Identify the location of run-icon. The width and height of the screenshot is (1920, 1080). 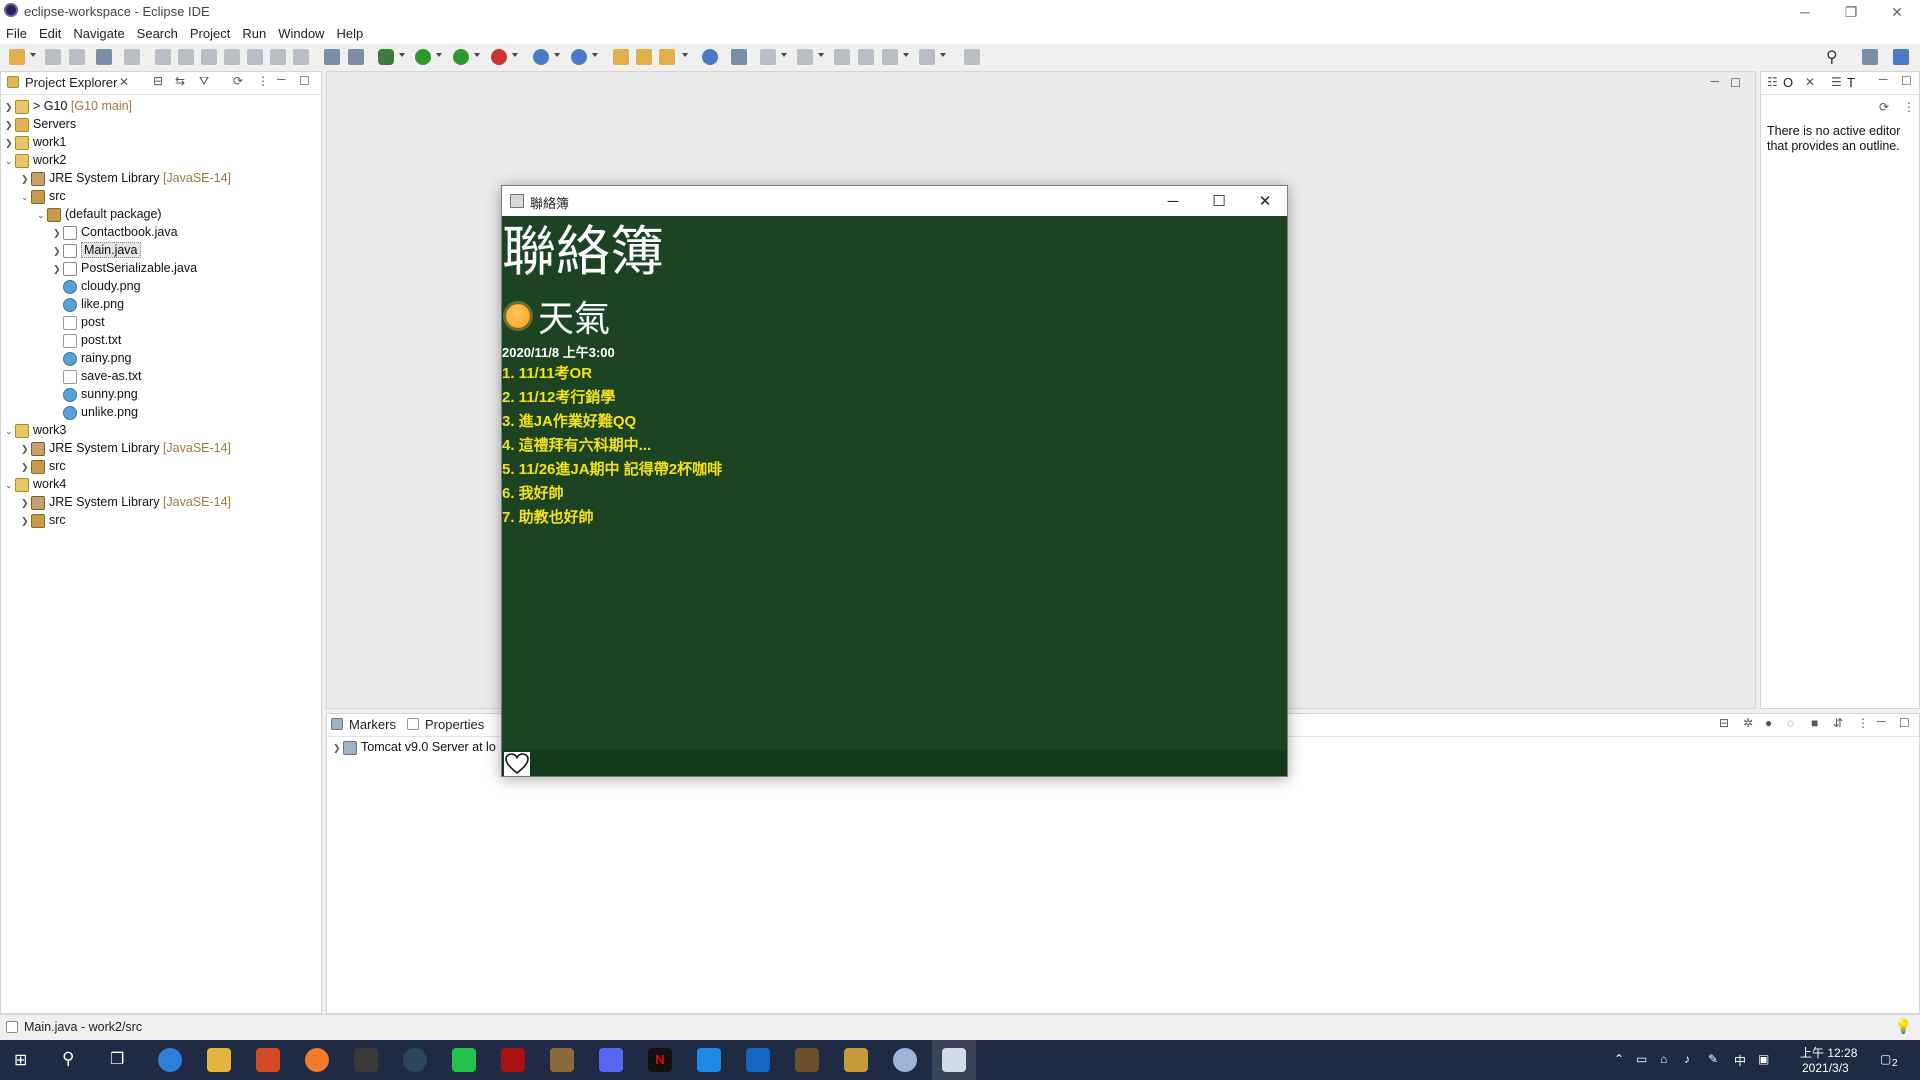
(423, 57).